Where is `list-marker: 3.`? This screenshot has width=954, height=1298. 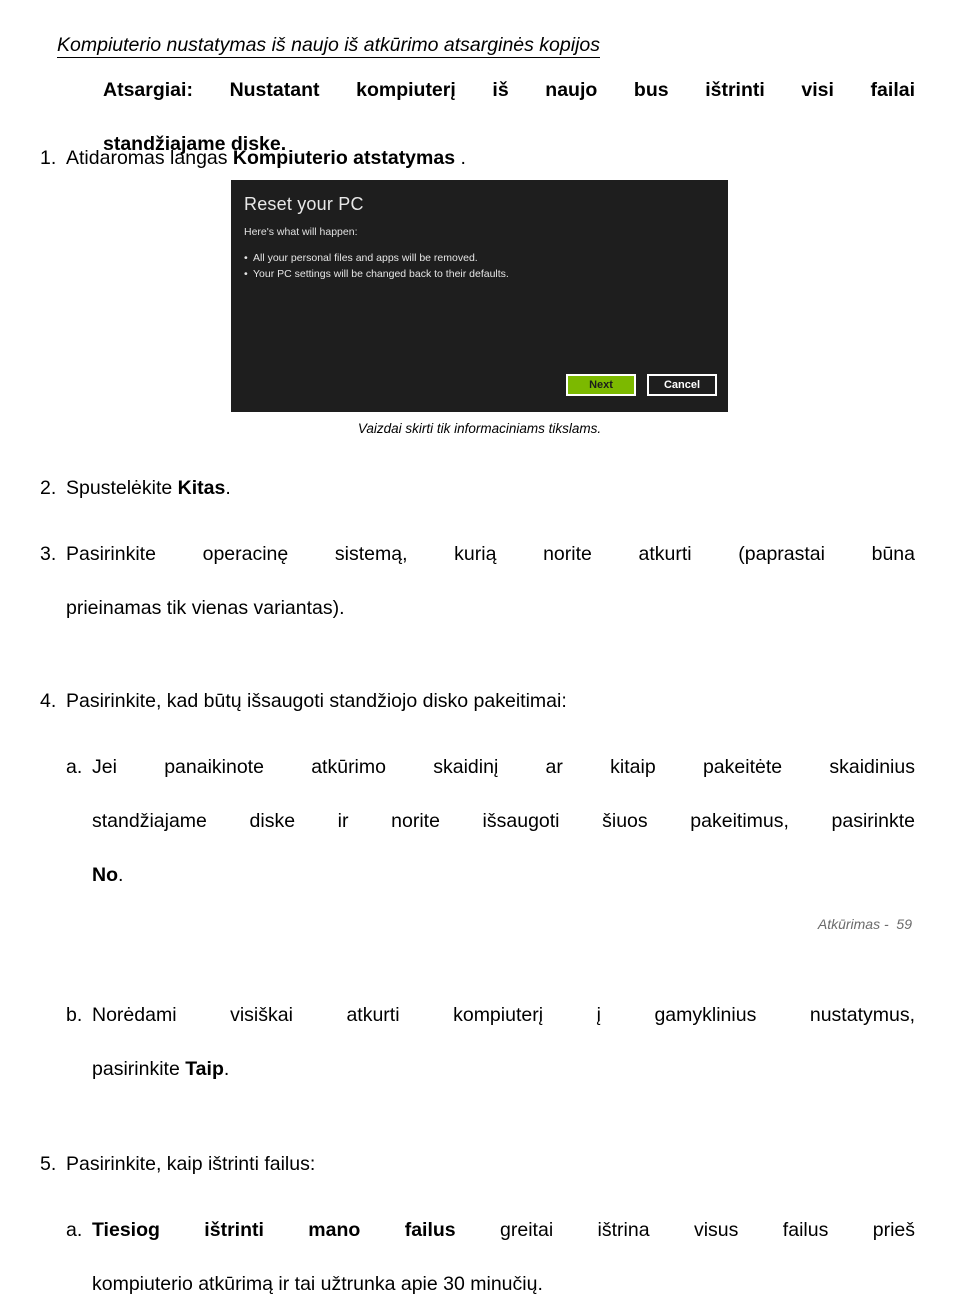
list-marker: 3. is located at coordinates (48, 554).